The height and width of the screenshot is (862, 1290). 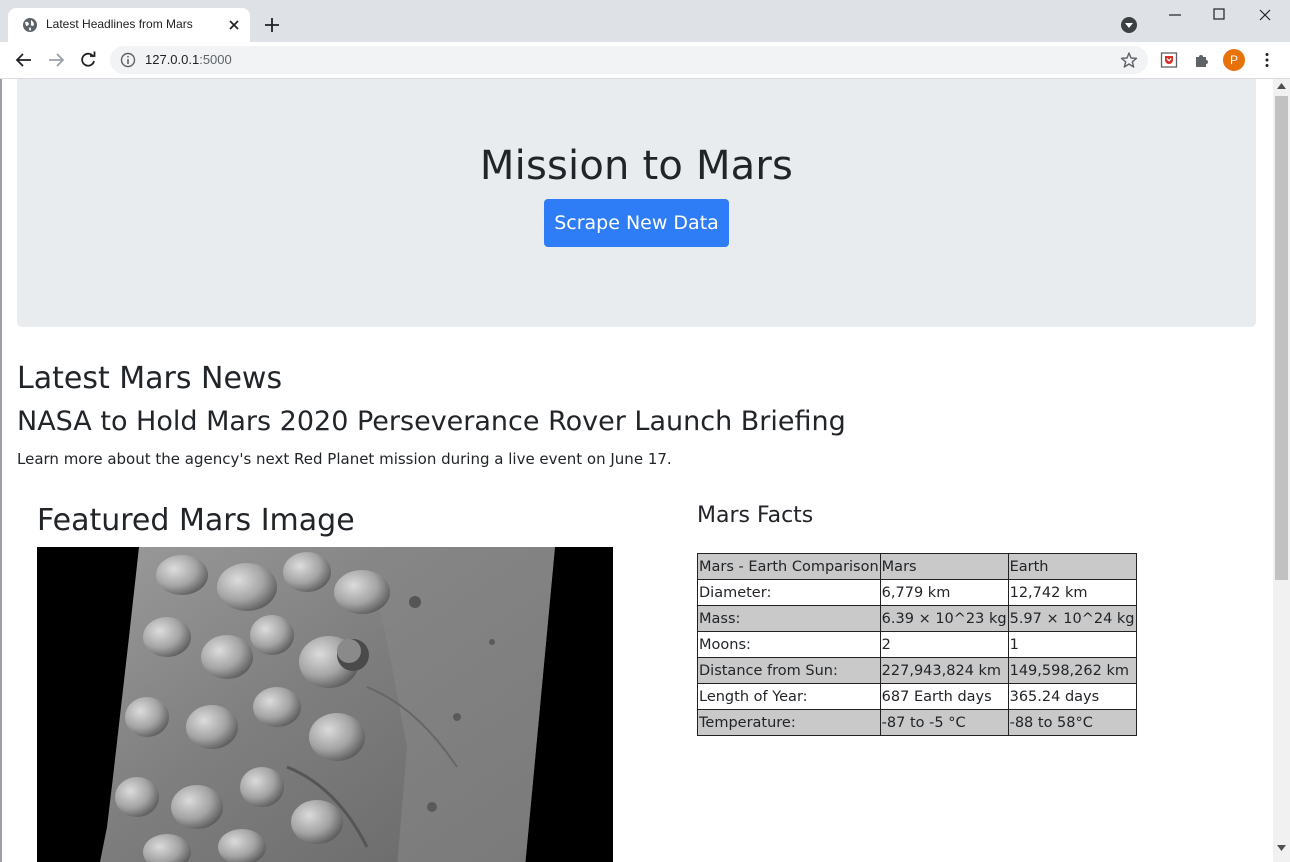 I want to click on page-title: Mission to Mars, so click(x=636, y=166).